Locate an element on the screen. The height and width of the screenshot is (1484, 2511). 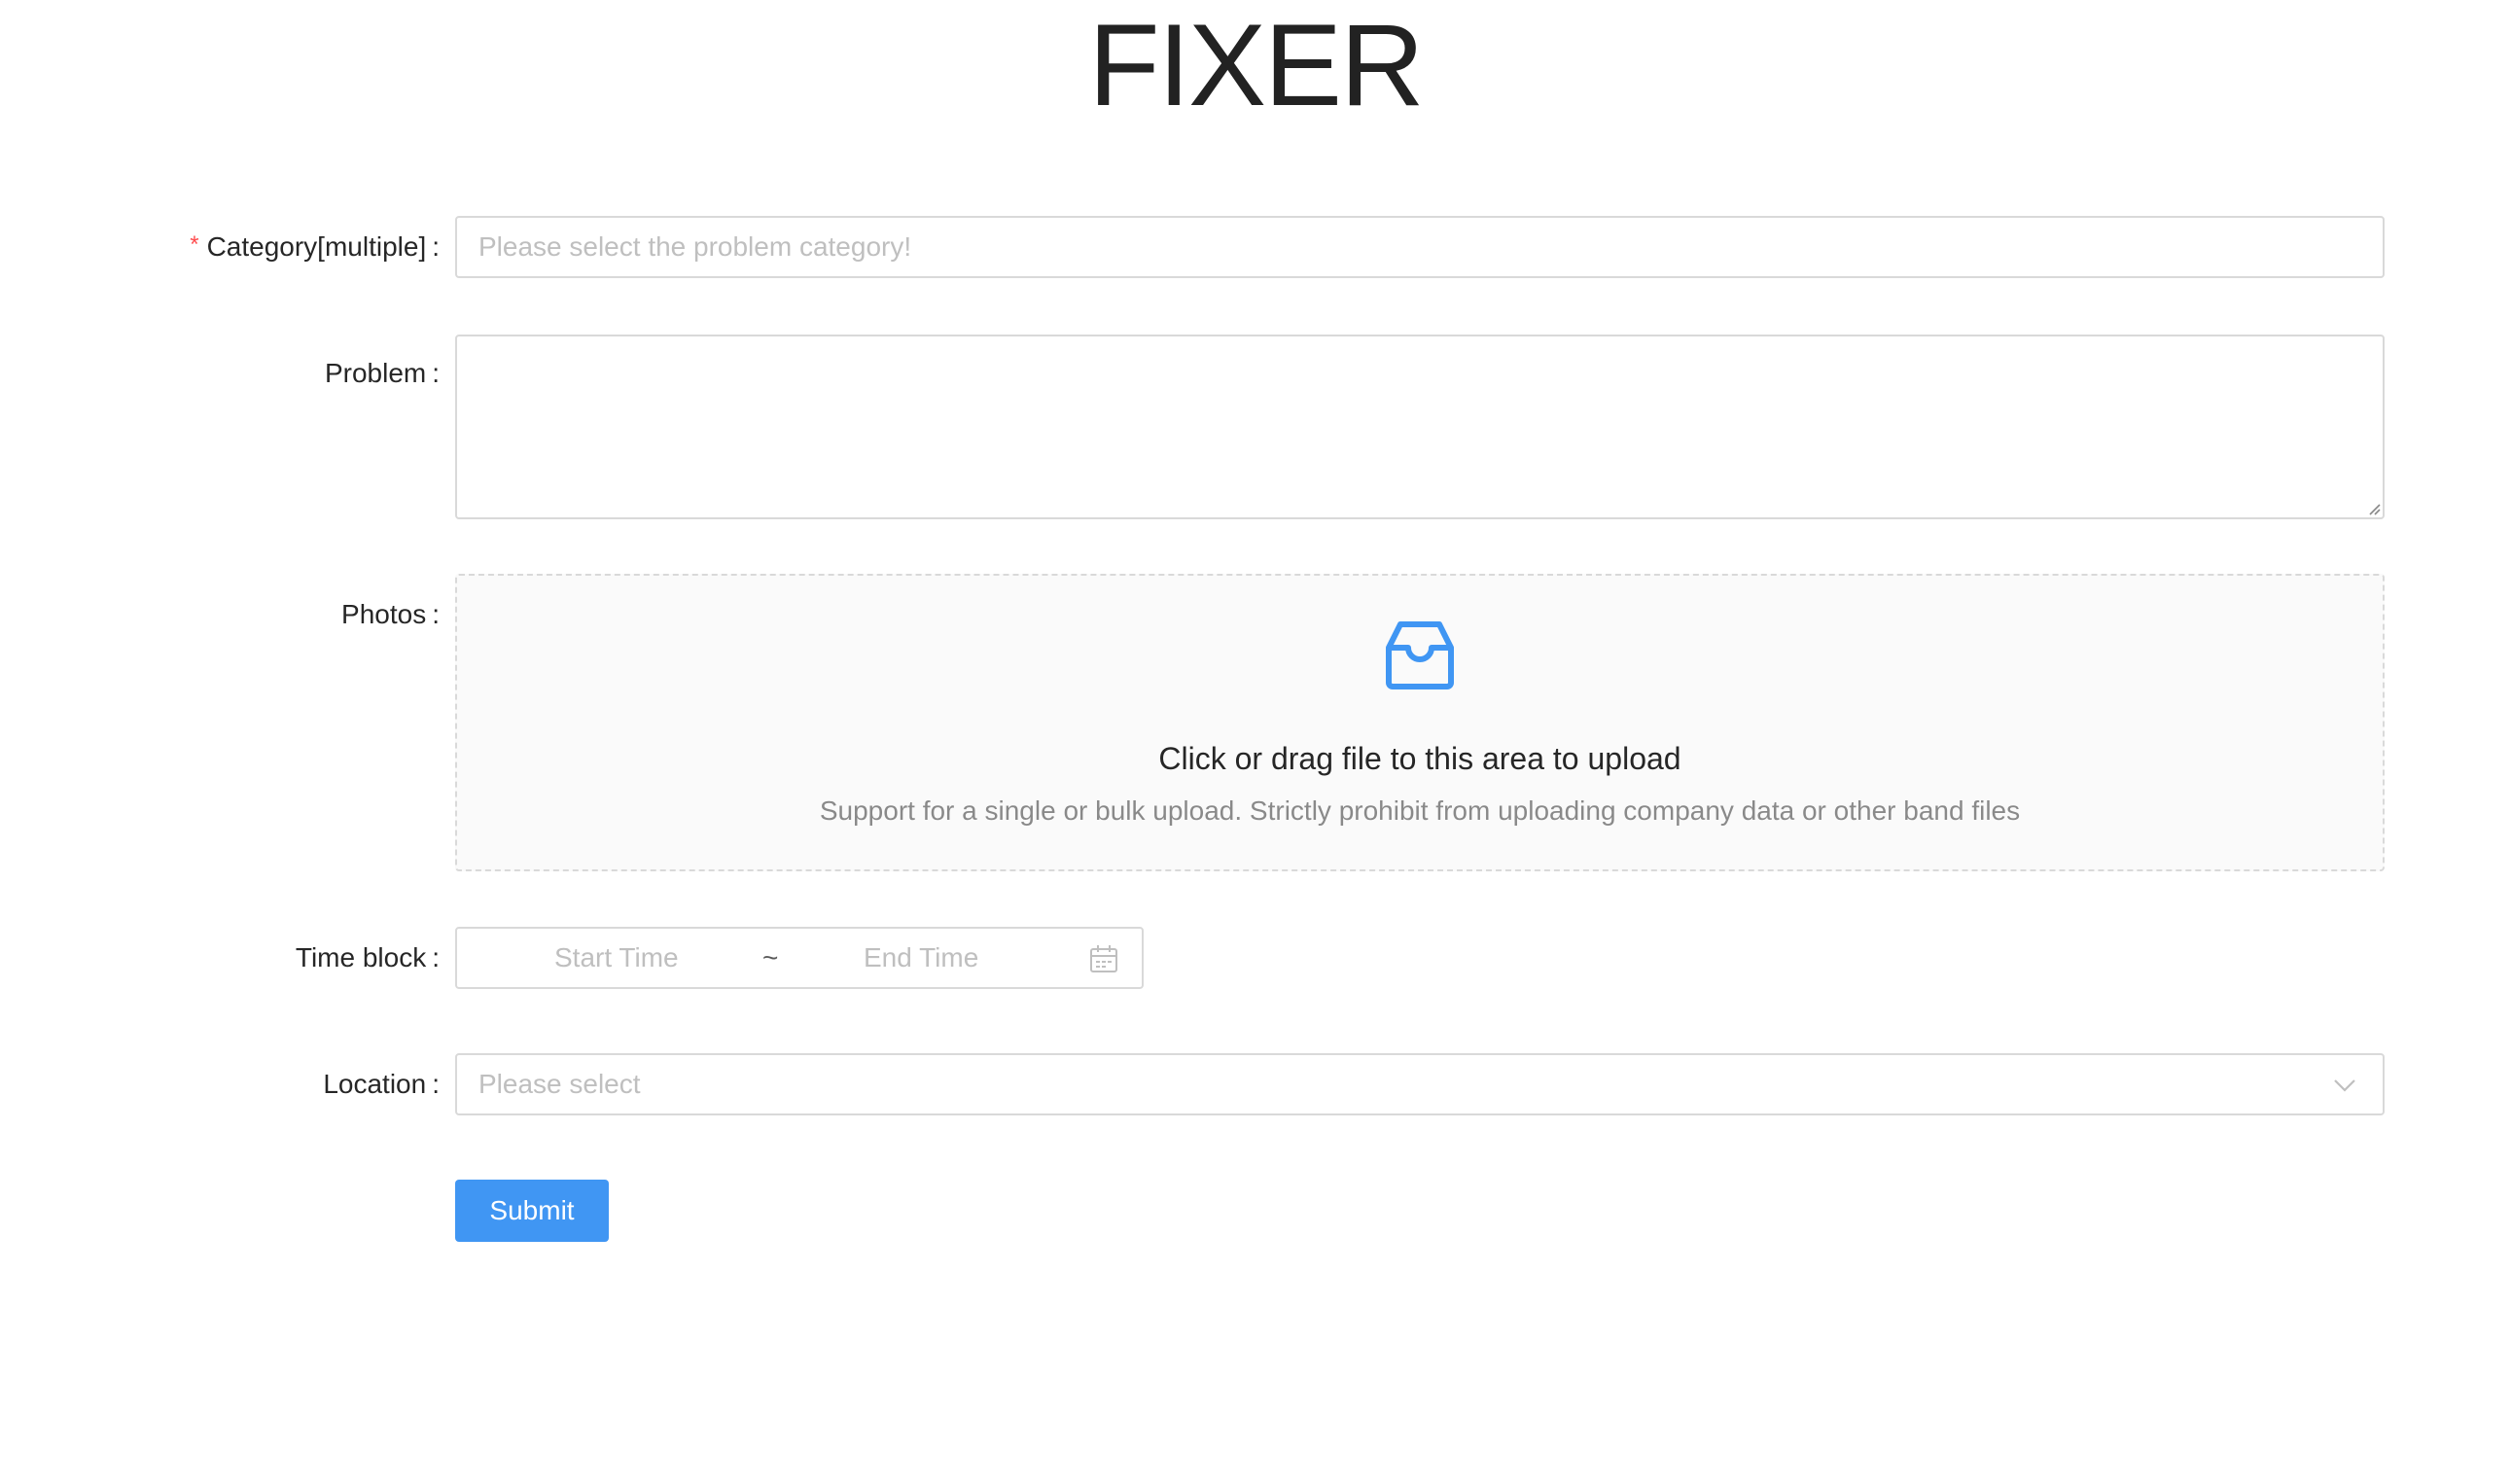
time-block-label-text: Time block is located at coordinates (361, 957).